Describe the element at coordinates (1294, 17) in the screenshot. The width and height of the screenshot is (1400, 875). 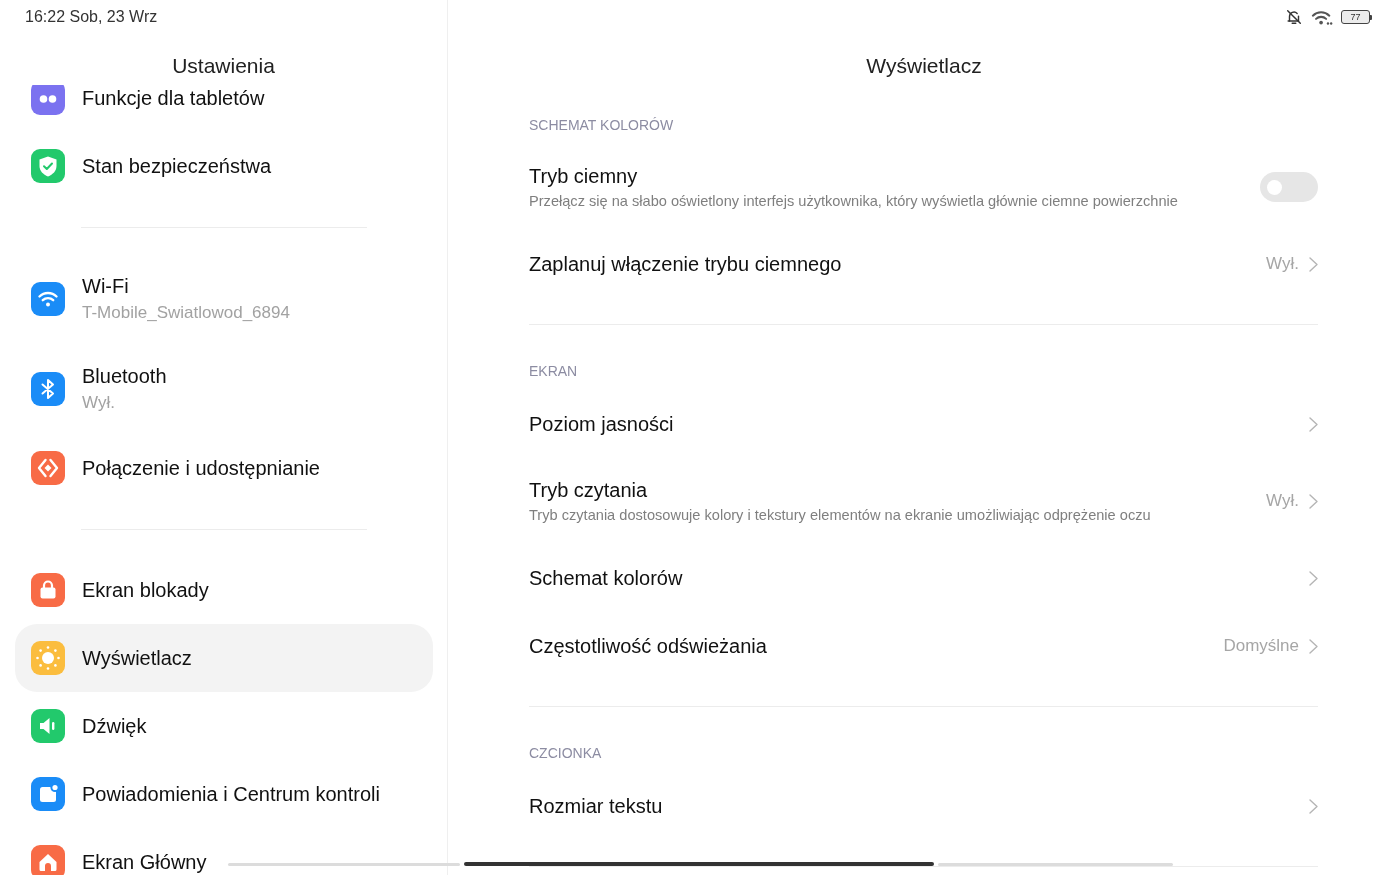
I see `bell-slash-icon` at that location.